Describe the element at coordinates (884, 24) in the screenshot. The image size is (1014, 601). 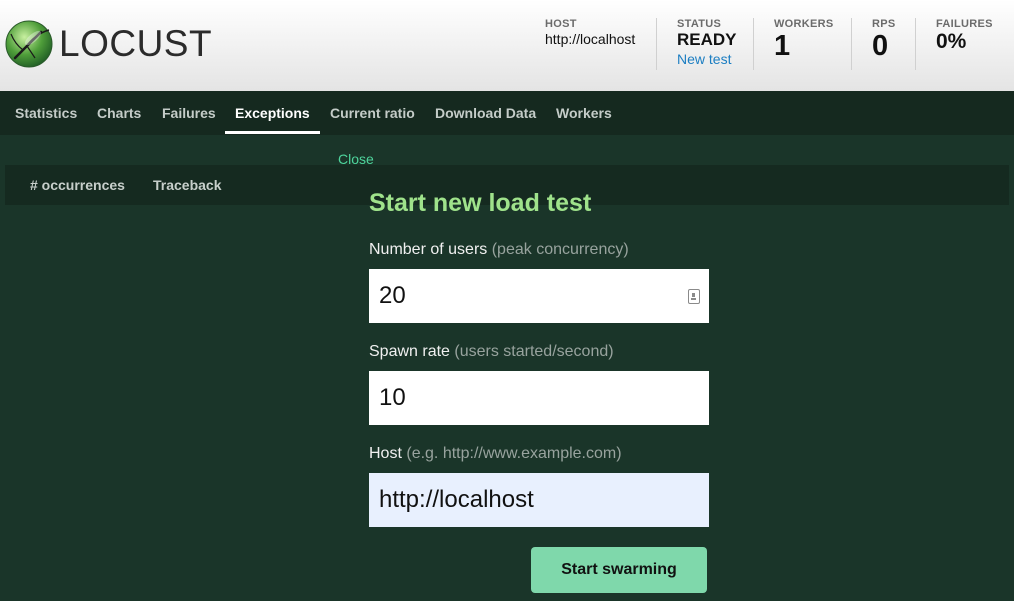
I see `rps-label: RPS` at that location.